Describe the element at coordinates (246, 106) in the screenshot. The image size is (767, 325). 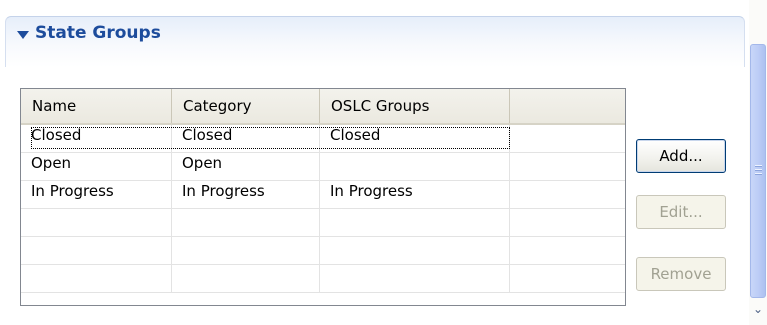
I see `column-header-category: Category` at that location.